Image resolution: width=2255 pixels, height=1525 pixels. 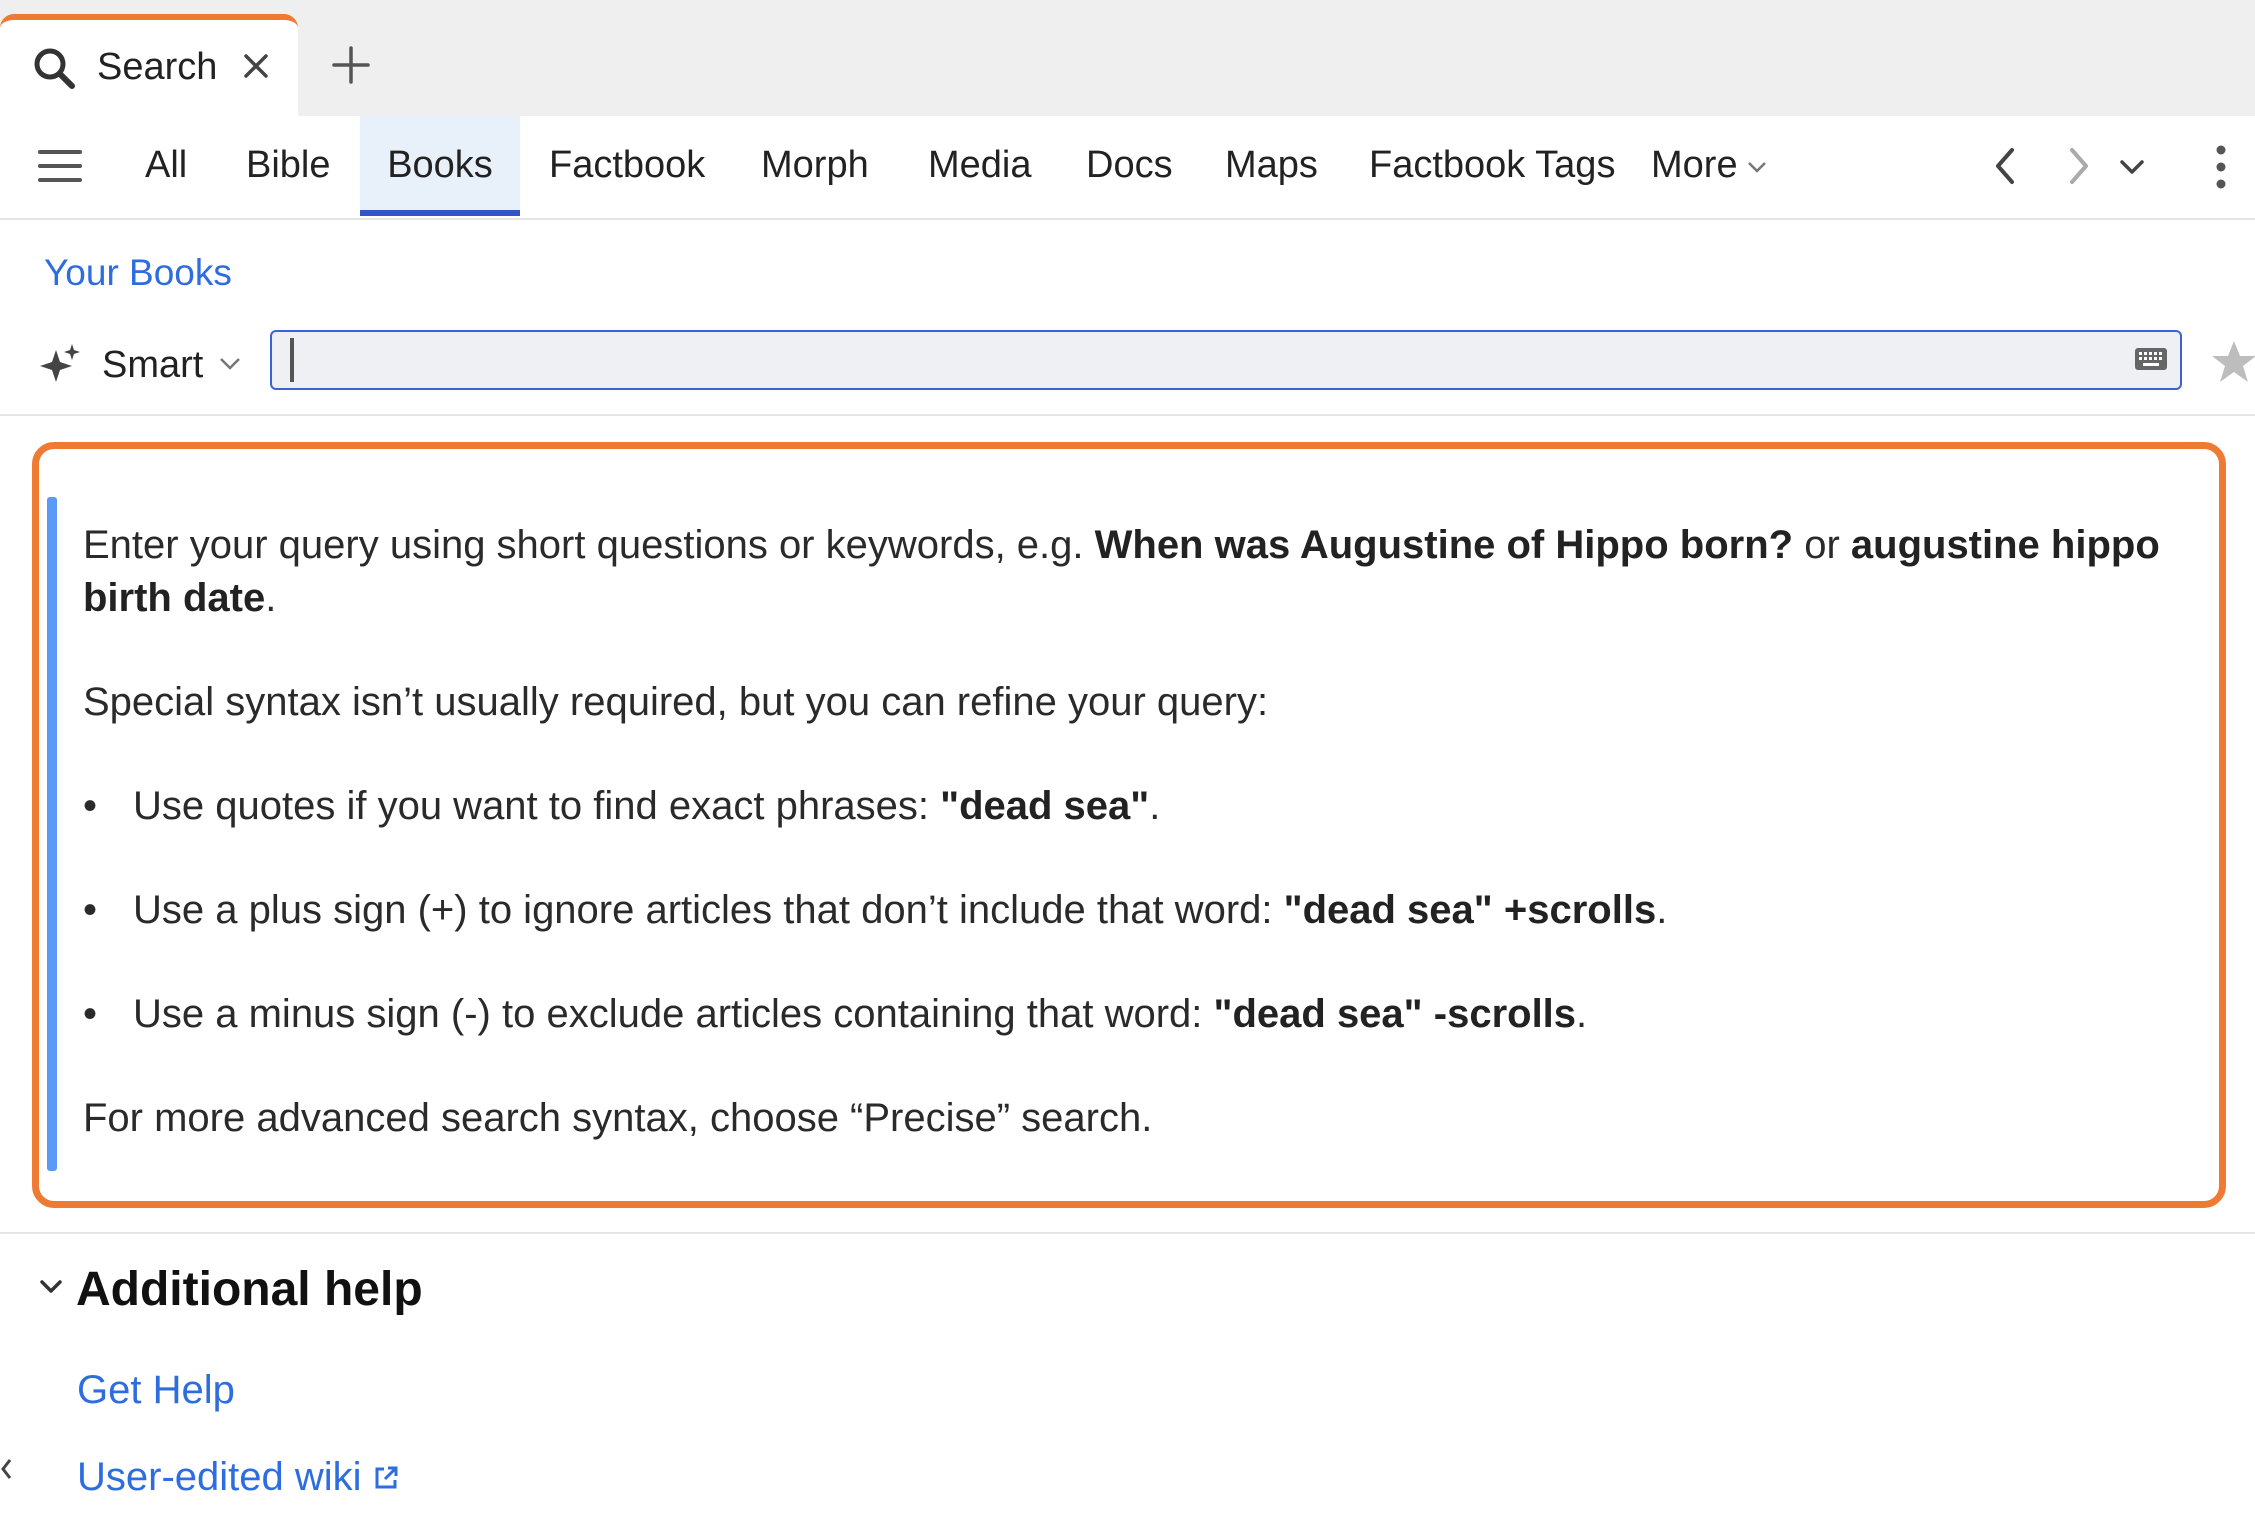 I want to click on external-link-icon, so click(x=386, y=1477).